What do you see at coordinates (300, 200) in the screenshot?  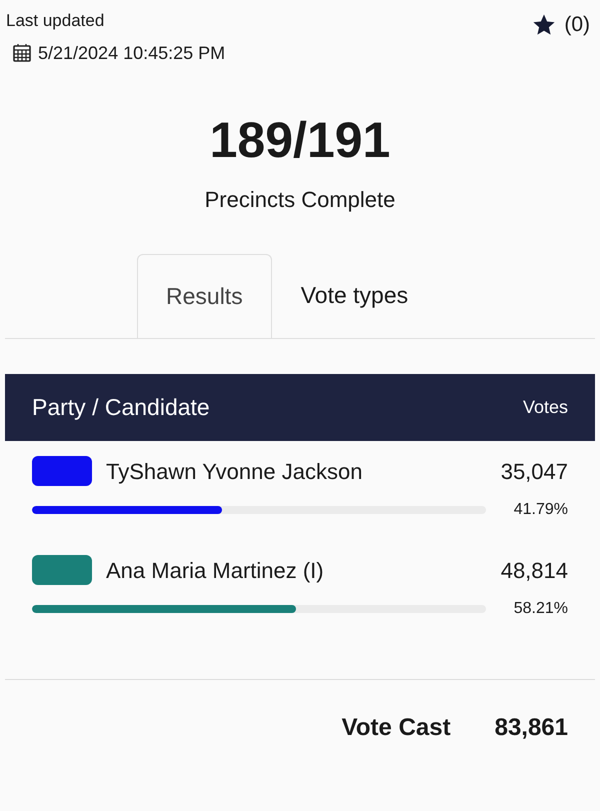 I see `precincts-label: Precincts Complete` at bounding box center [300, 200].